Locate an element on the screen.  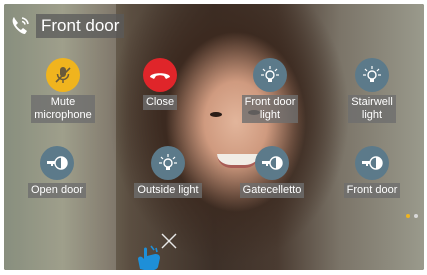
close-circle is located at coordinates (160, 75).